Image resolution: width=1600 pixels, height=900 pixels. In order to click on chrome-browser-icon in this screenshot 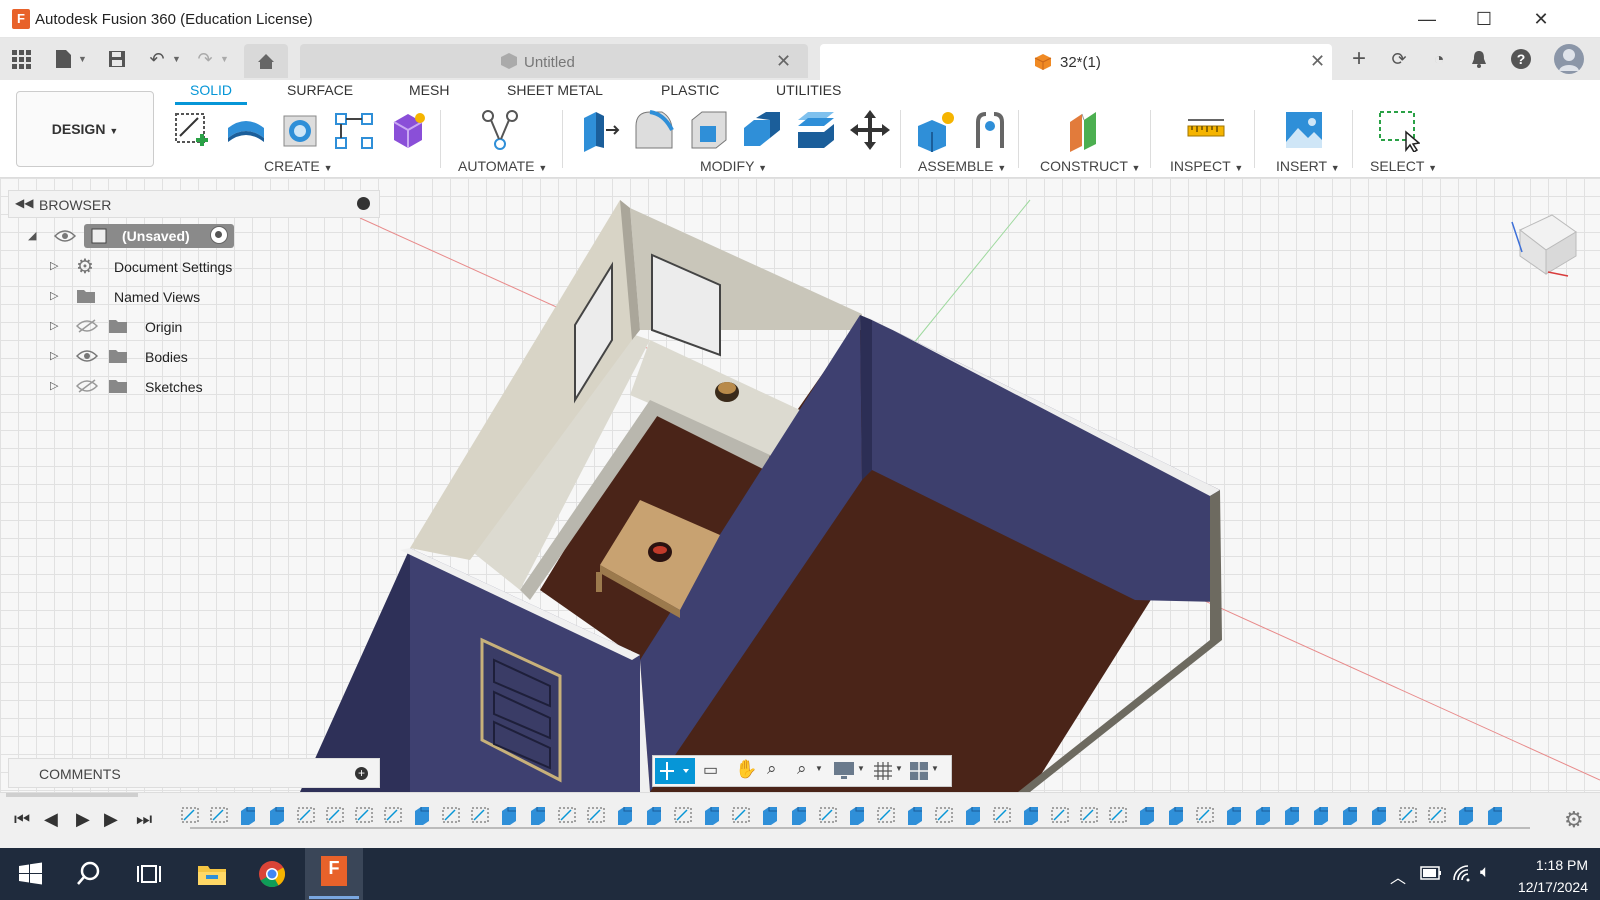, I will do `click(272, 874)`.